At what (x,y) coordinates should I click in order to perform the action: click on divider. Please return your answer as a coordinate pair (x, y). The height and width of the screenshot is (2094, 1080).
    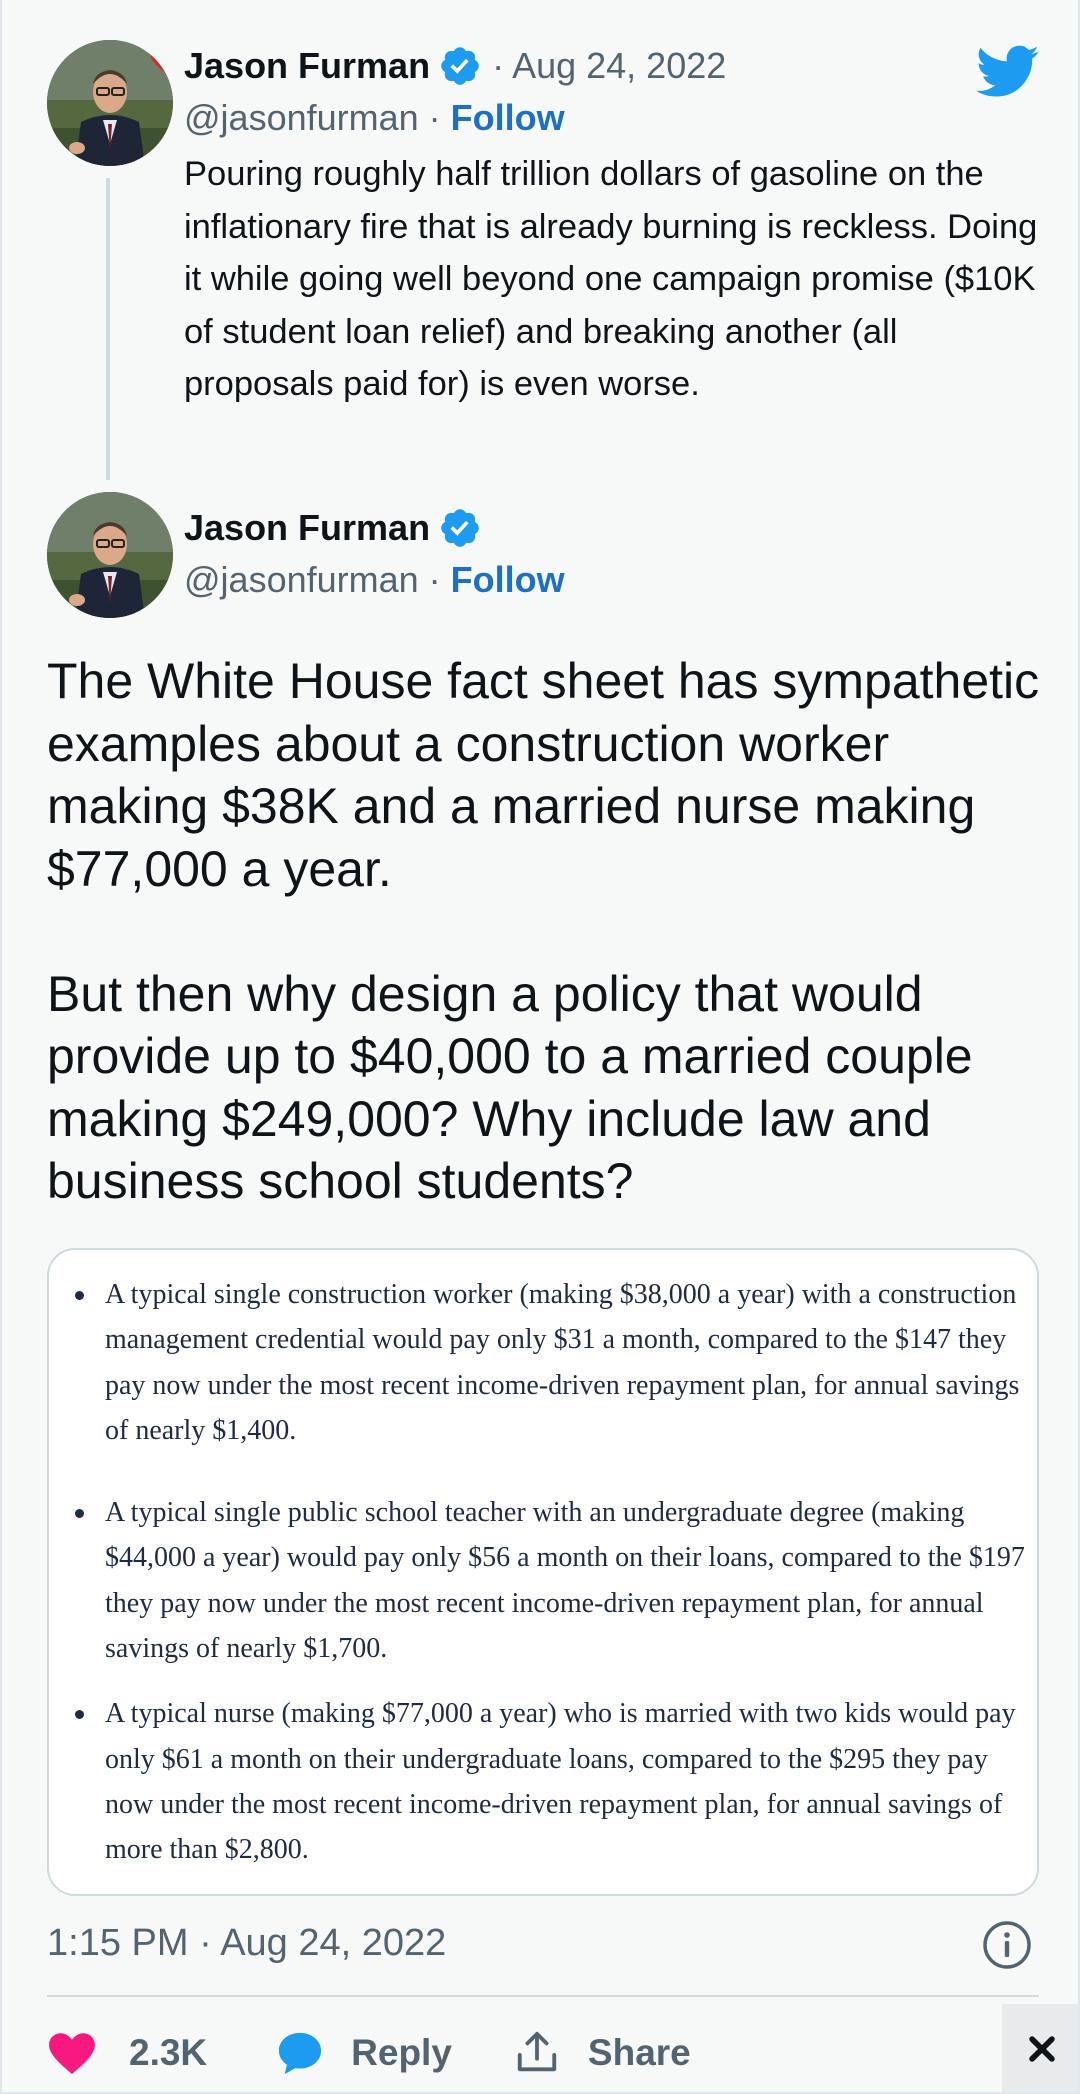
    Looking at the image, I should click on (543, 1996).